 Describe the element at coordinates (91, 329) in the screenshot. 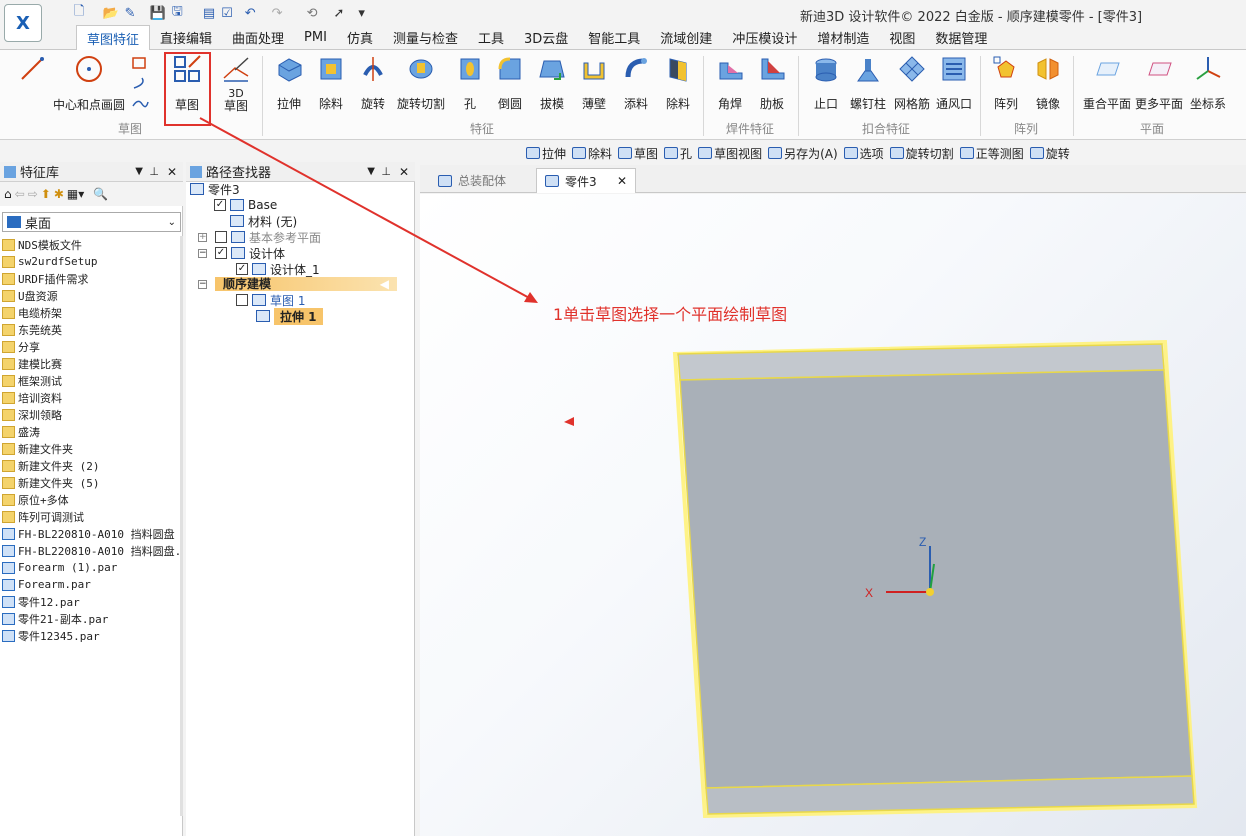

I see `library-folder-item: 东莞统英` at that location.